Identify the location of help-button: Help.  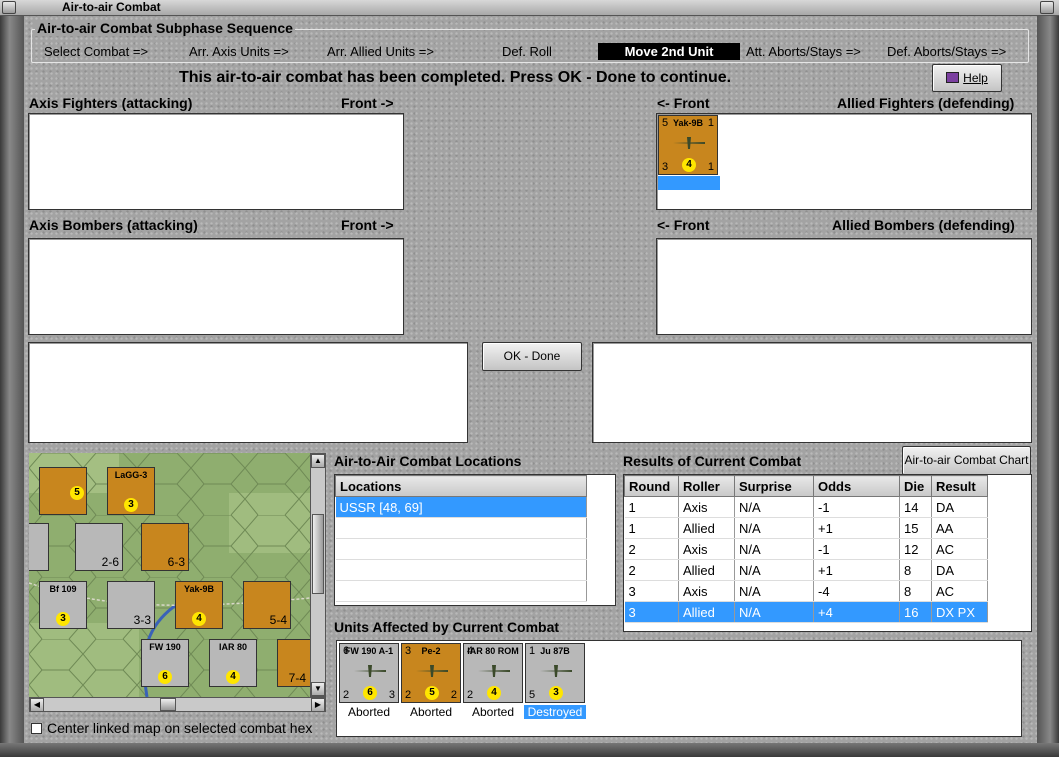
(967, 78).